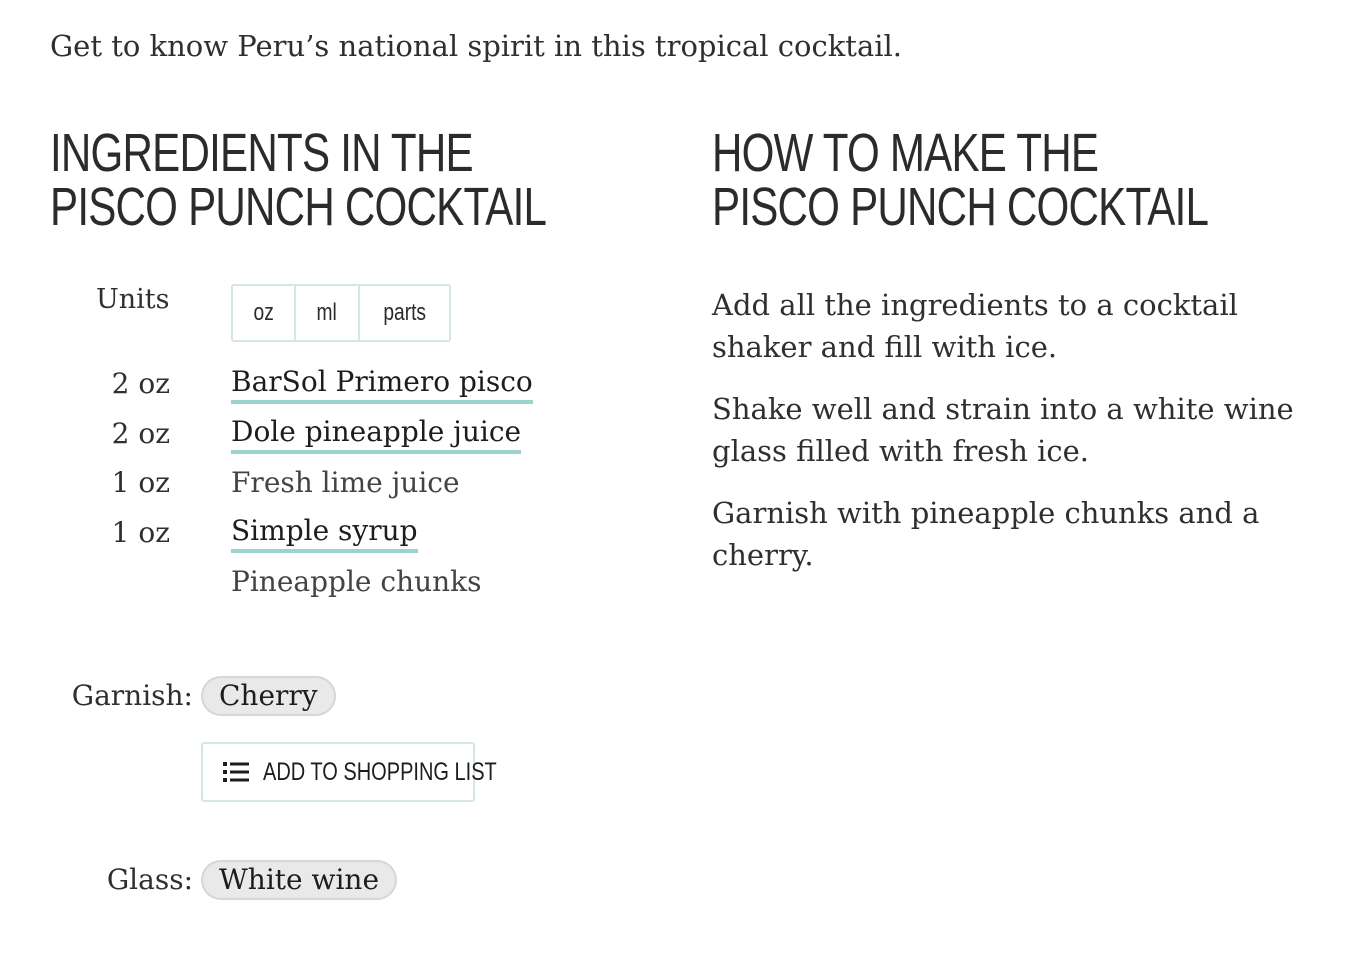 The width and height of the screenshot is (1360, 966). I want to click on ingredient-name: Pineapple chunks, so click(356, 581).